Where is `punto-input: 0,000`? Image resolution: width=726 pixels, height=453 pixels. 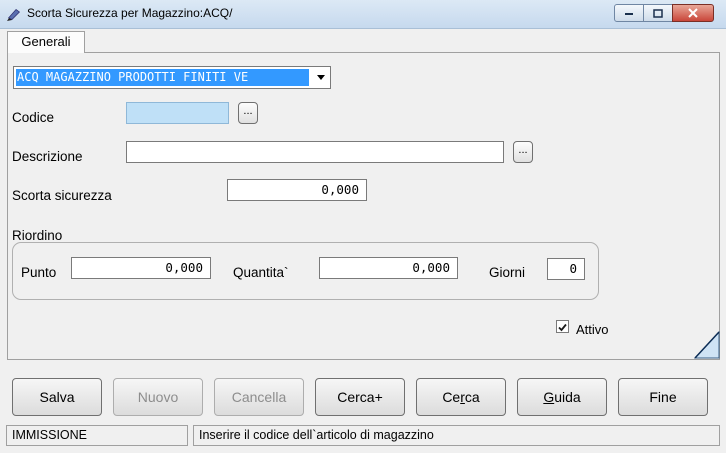 punto-input: 0,000 is located at coordinates (141, 268).